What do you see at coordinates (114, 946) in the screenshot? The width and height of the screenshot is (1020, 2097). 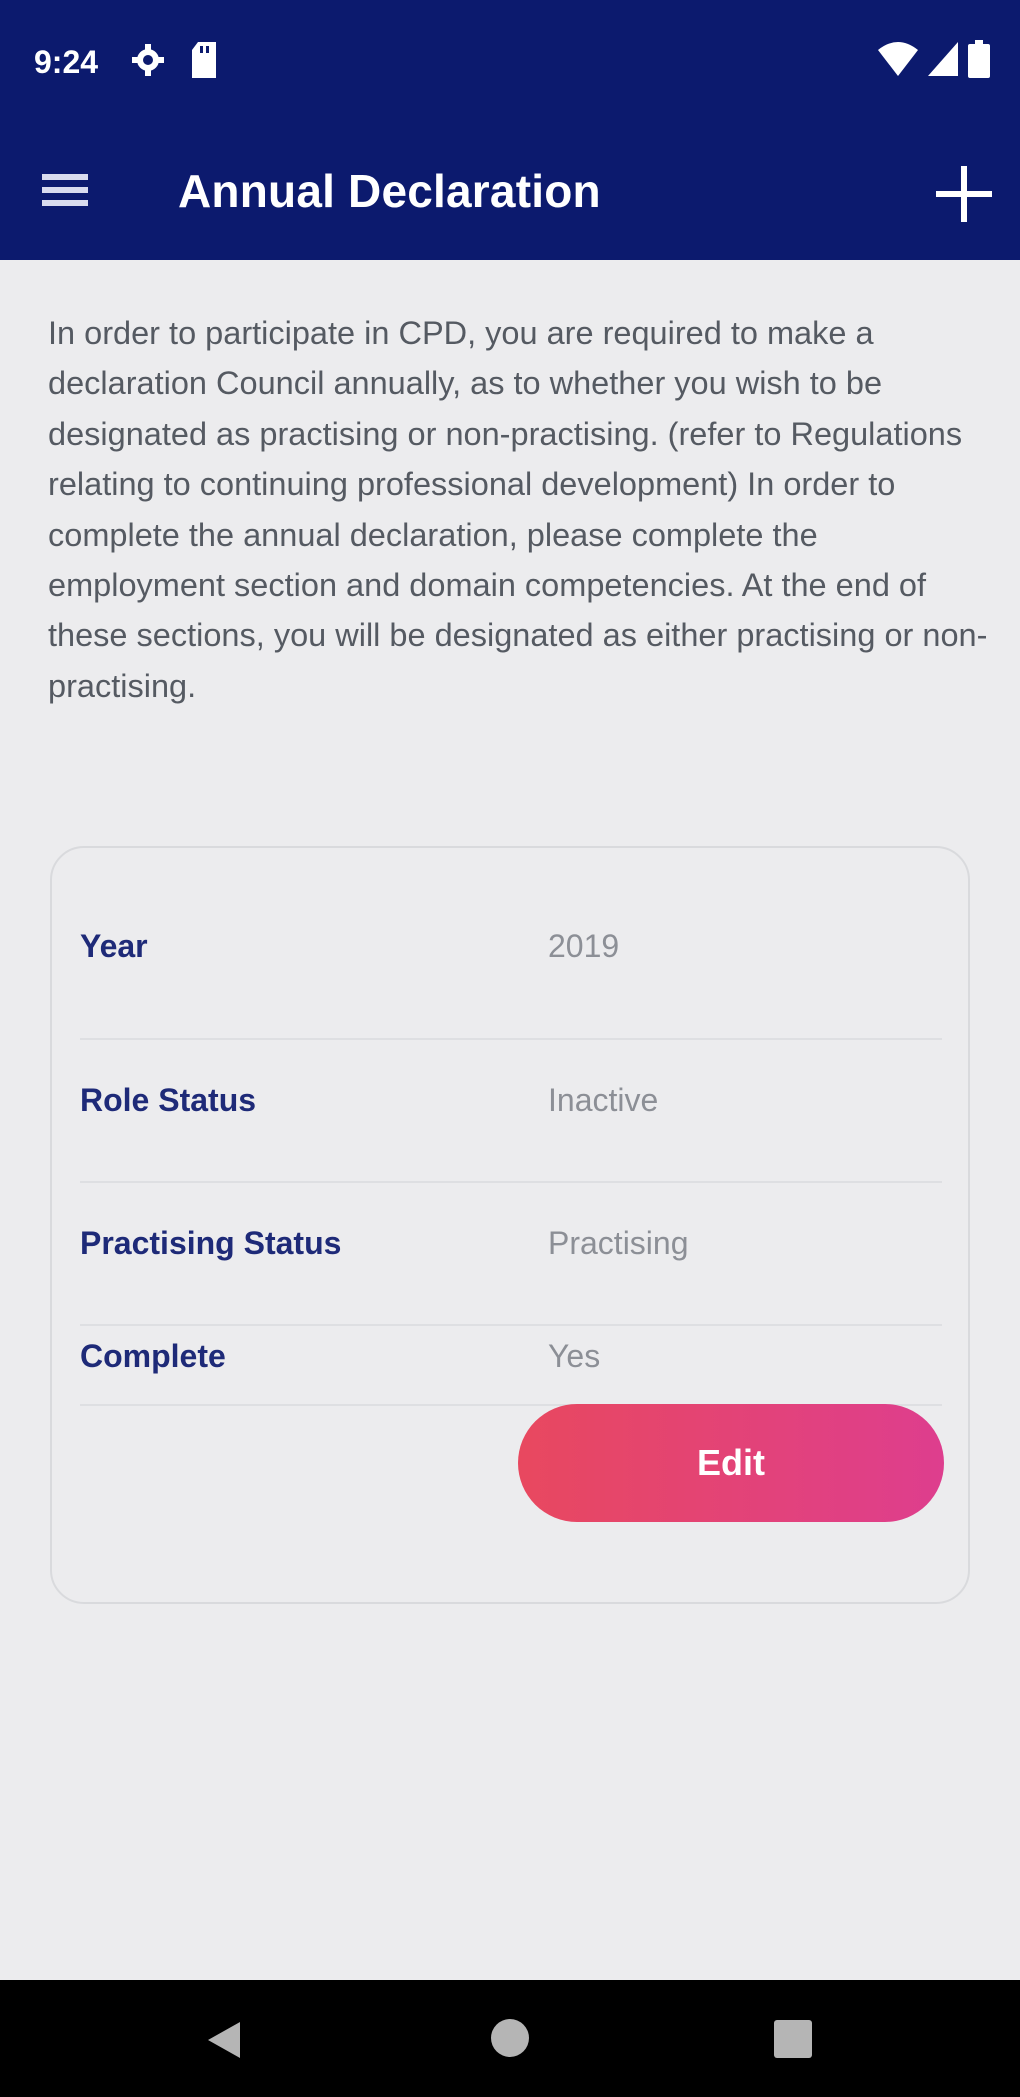 I see `row-label-year: Year` at bounding box center [114, 946].